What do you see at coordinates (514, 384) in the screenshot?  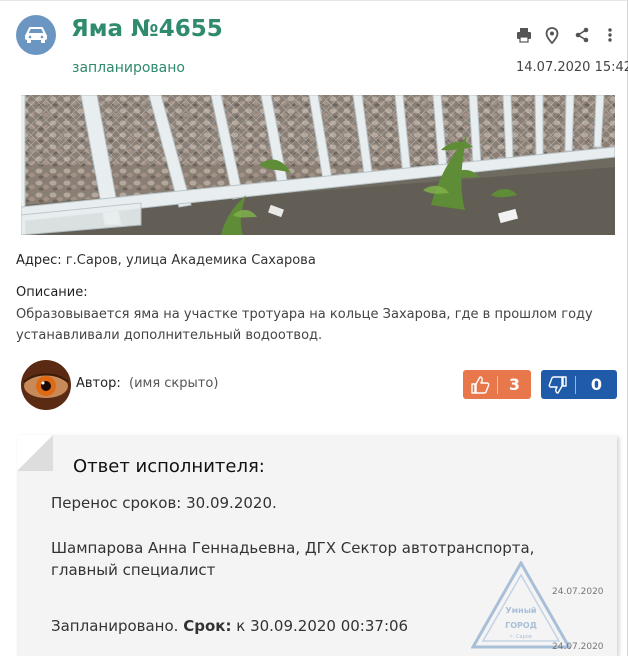 I see `like-count: 3` at bounding box center [514, 384].